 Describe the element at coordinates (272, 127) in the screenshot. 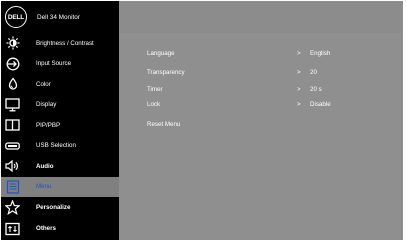

I see `setting-row-reset-menu: Reset Menu` at that location.